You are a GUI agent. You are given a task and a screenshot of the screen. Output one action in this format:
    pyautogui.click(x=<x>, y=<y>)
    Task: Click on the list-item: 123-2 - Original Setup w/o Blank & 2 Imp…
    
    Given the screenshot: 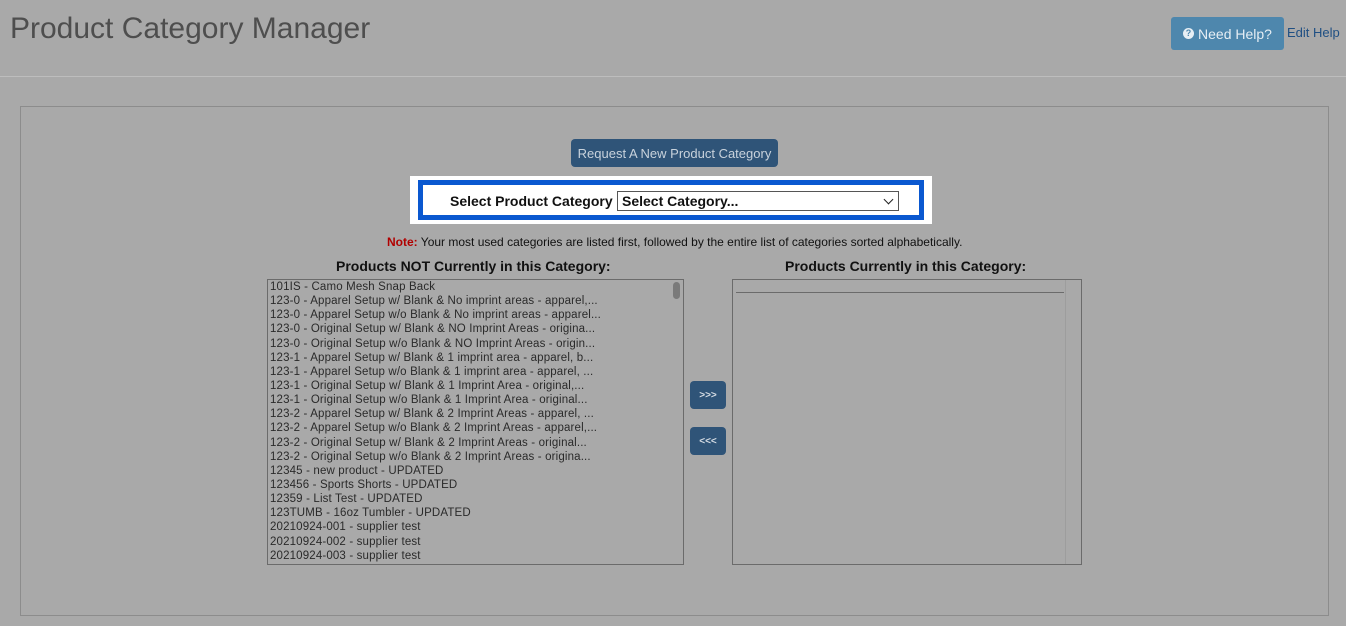 What is the action you would take?
    pyautogui.click(x=468, y=457)
    